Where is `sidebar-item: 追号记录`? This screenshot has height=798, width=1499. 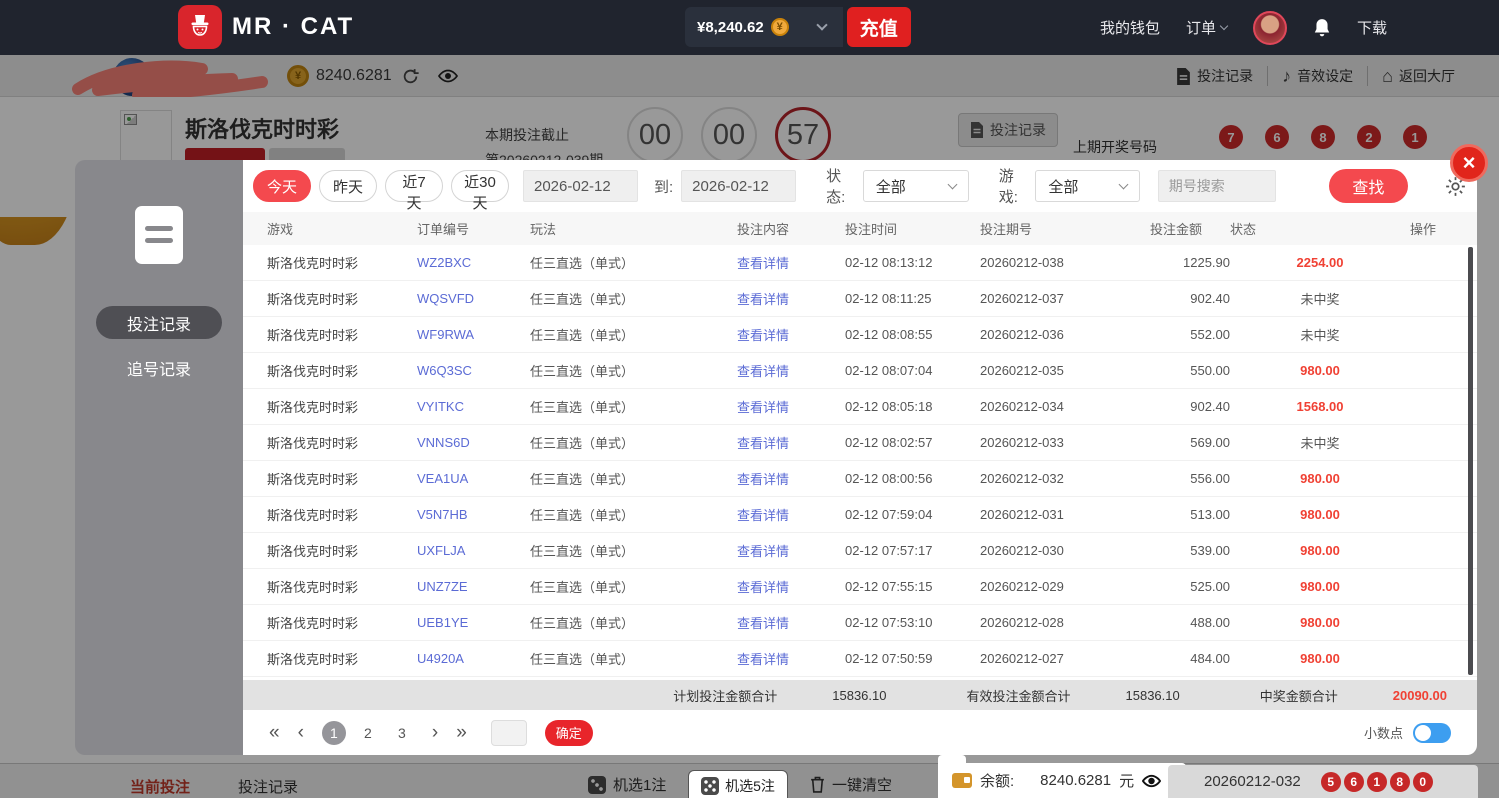 sidebar-item: 追号记录 is located at coordinates (159, 367).